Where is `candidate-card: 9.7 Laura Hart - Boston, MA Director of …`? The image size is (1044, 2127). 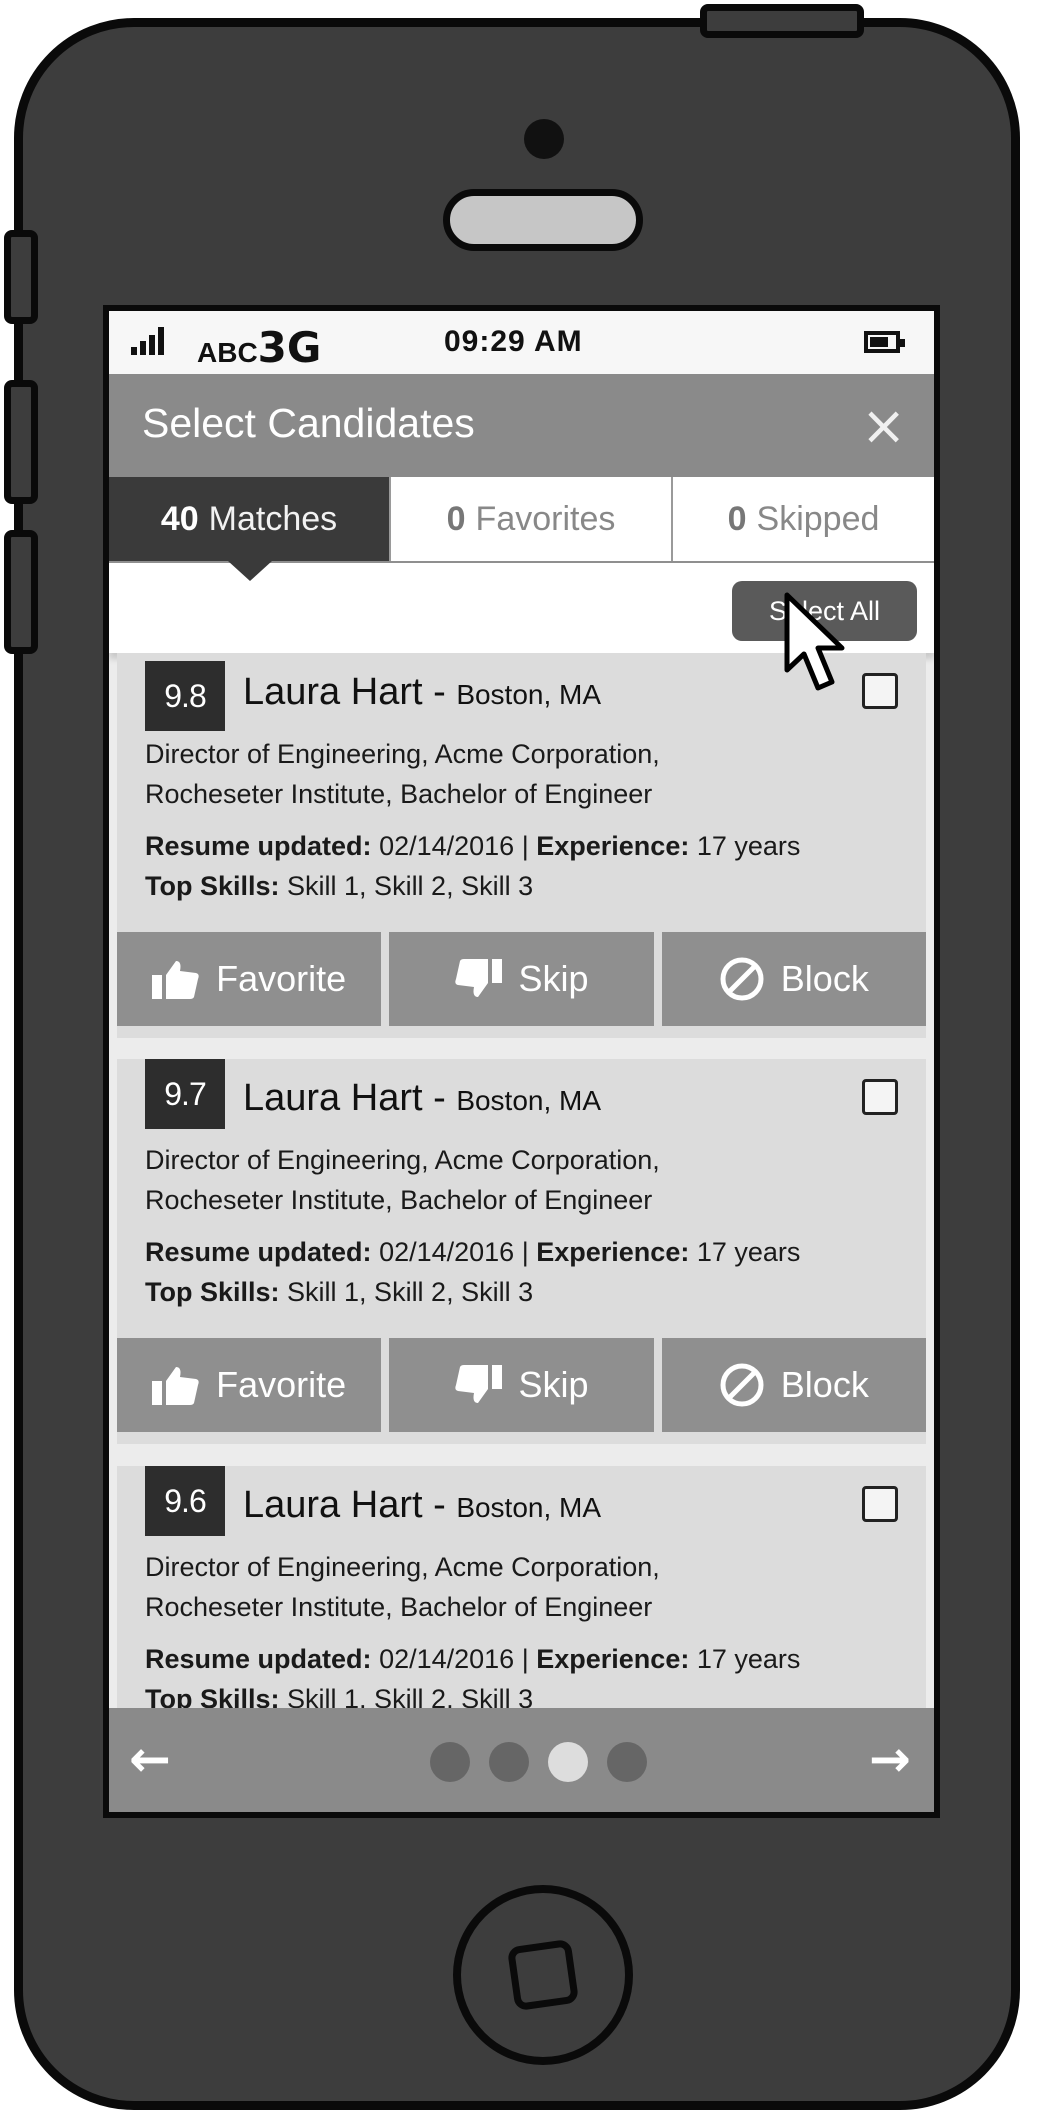
candidate-card: 9.7 Laura Hart - Boston, MA Director of … is located at coordinates (521, 1251).